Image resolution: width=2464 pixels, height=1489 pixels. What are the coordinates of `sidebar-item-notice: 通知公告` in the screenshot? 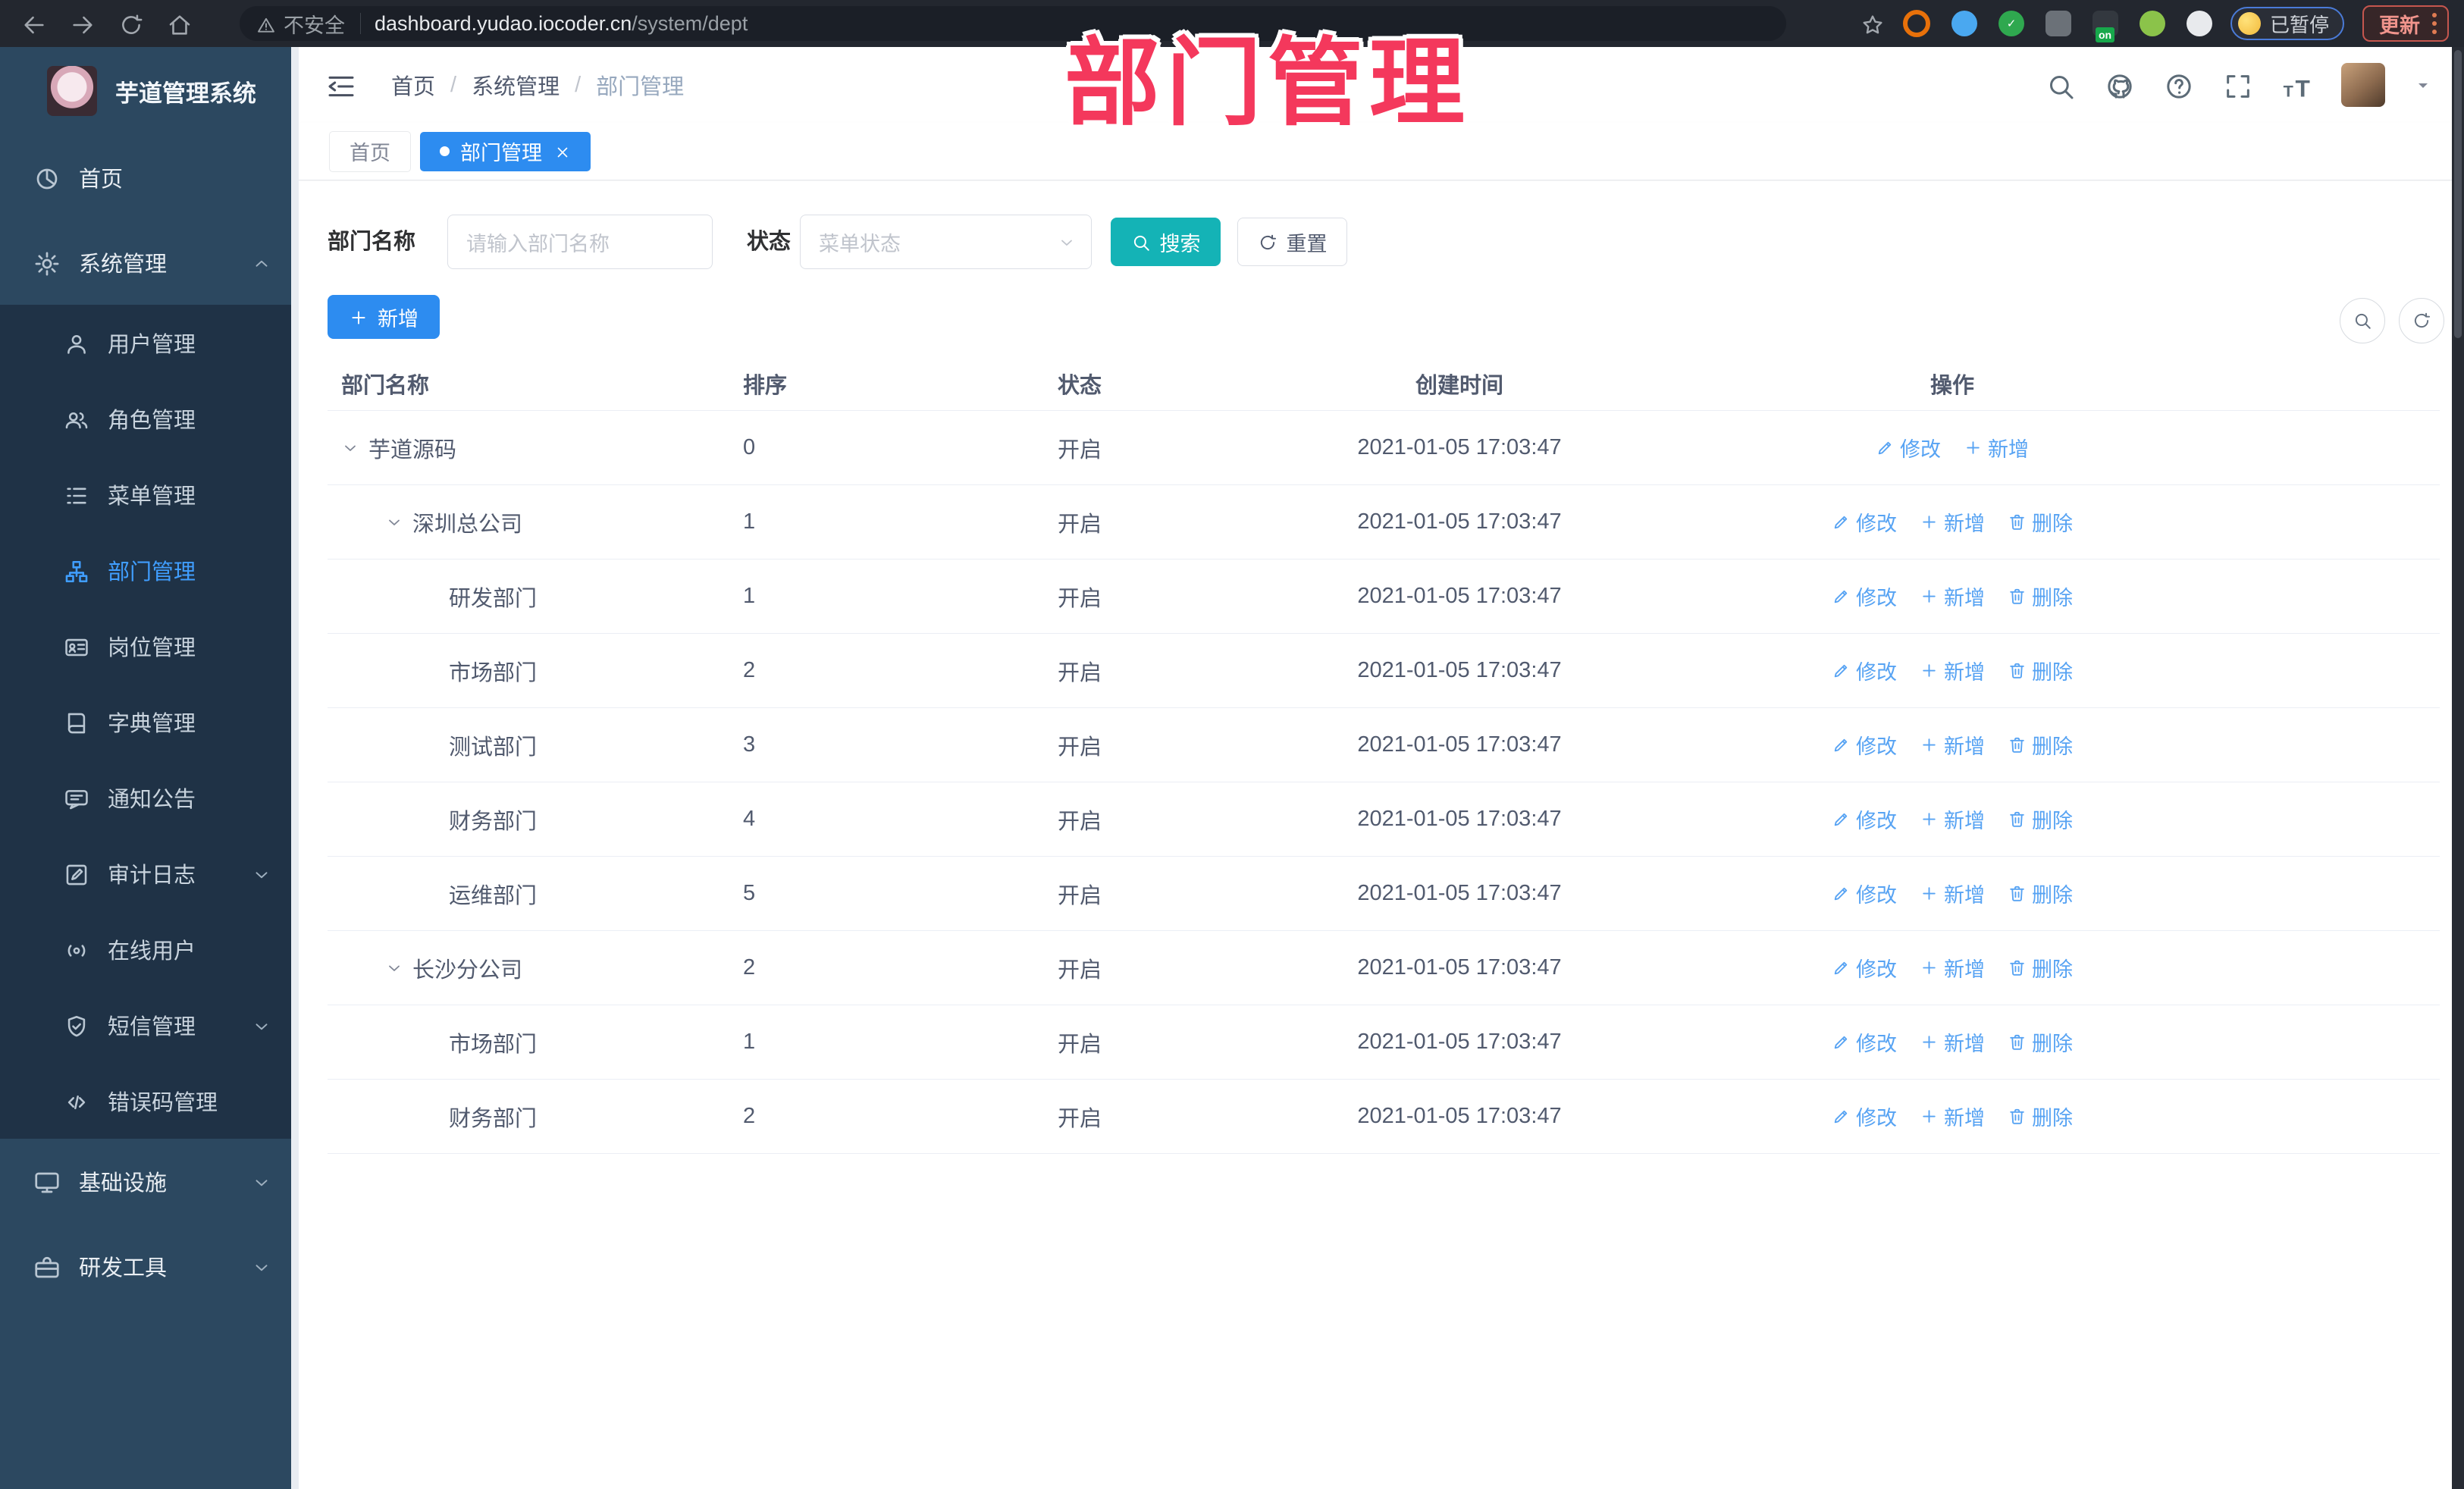 It's located at (150, 798).